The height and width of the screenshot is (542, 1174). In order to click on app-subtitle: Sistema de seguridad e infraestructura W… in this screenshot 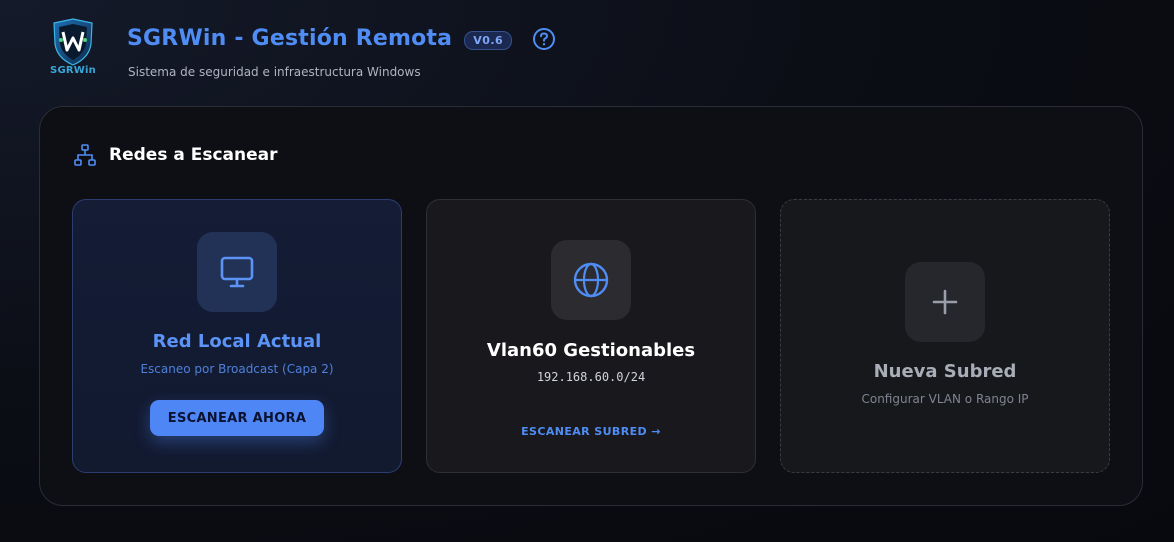, I will do `click(274, 72)`.